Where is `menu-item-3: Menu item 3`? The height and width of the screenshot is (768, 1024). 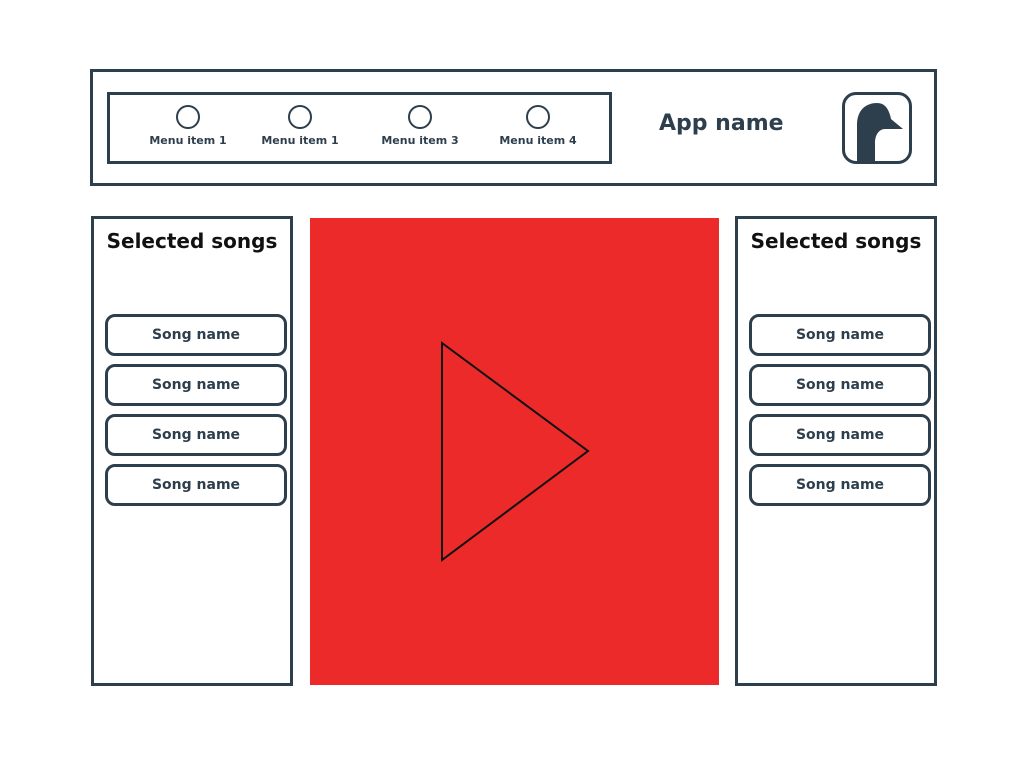
menu-item-3: Menu item 3 is located at coordinates (420, 130).